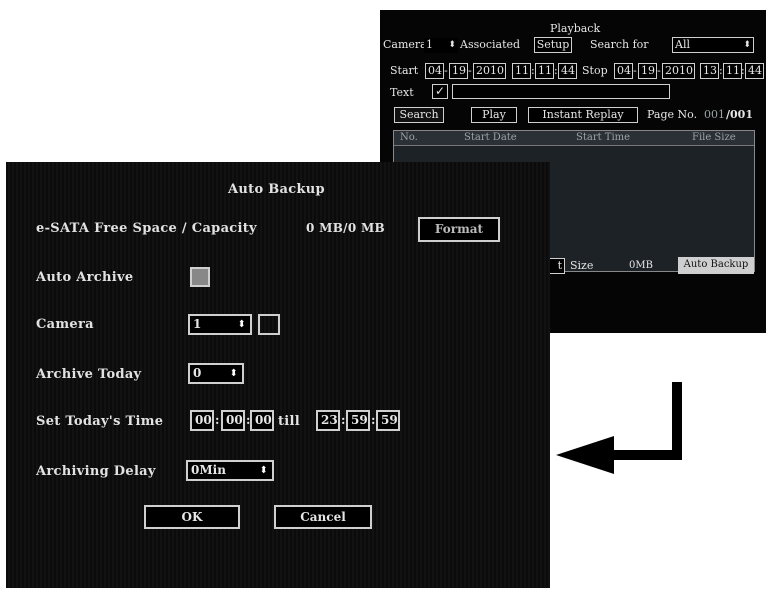 Image resolution: width=768 pixels, height=592 pixels. Describe the element at coordinates (713, 45) in the screenshot. I see `search-for-select: All ⬍` at that location.